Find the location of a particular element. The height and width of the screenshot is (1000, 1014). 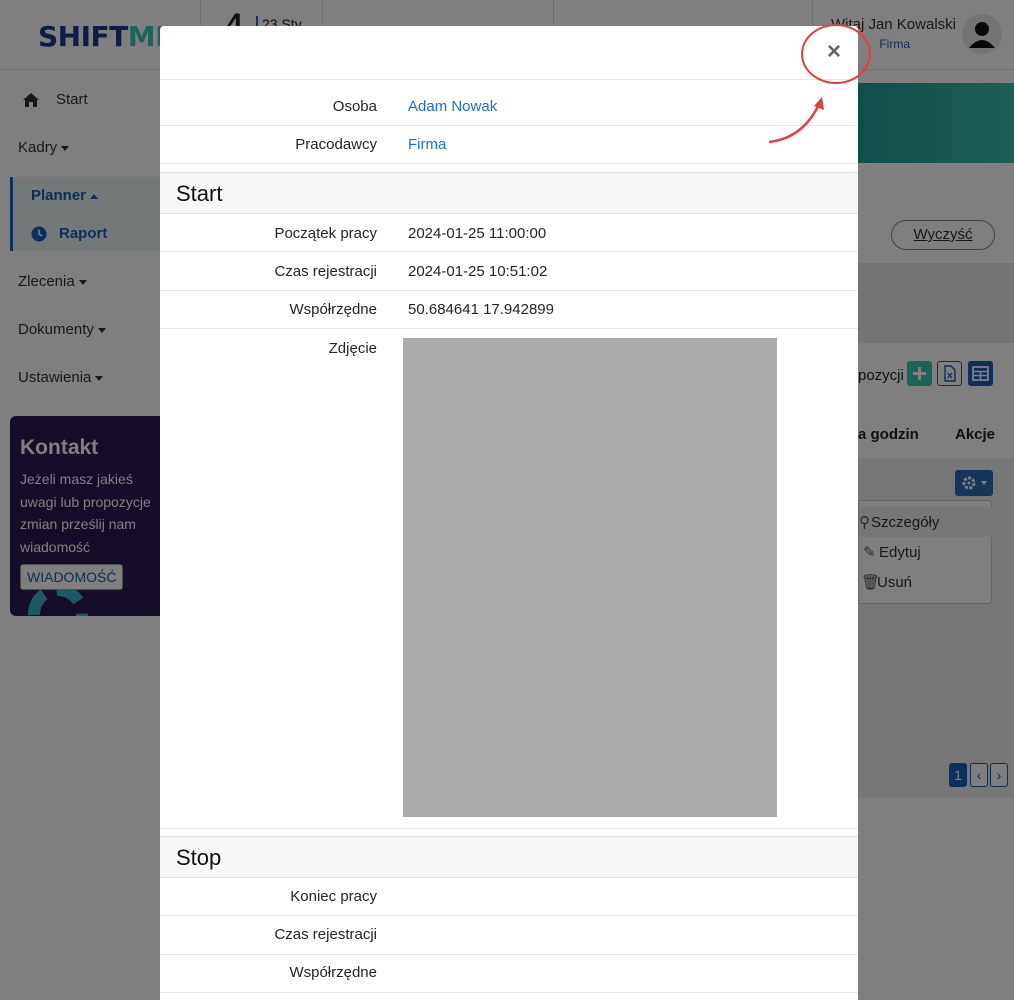

stop-coordinates-label: Współrzędne is located at coordinates (333, 972).